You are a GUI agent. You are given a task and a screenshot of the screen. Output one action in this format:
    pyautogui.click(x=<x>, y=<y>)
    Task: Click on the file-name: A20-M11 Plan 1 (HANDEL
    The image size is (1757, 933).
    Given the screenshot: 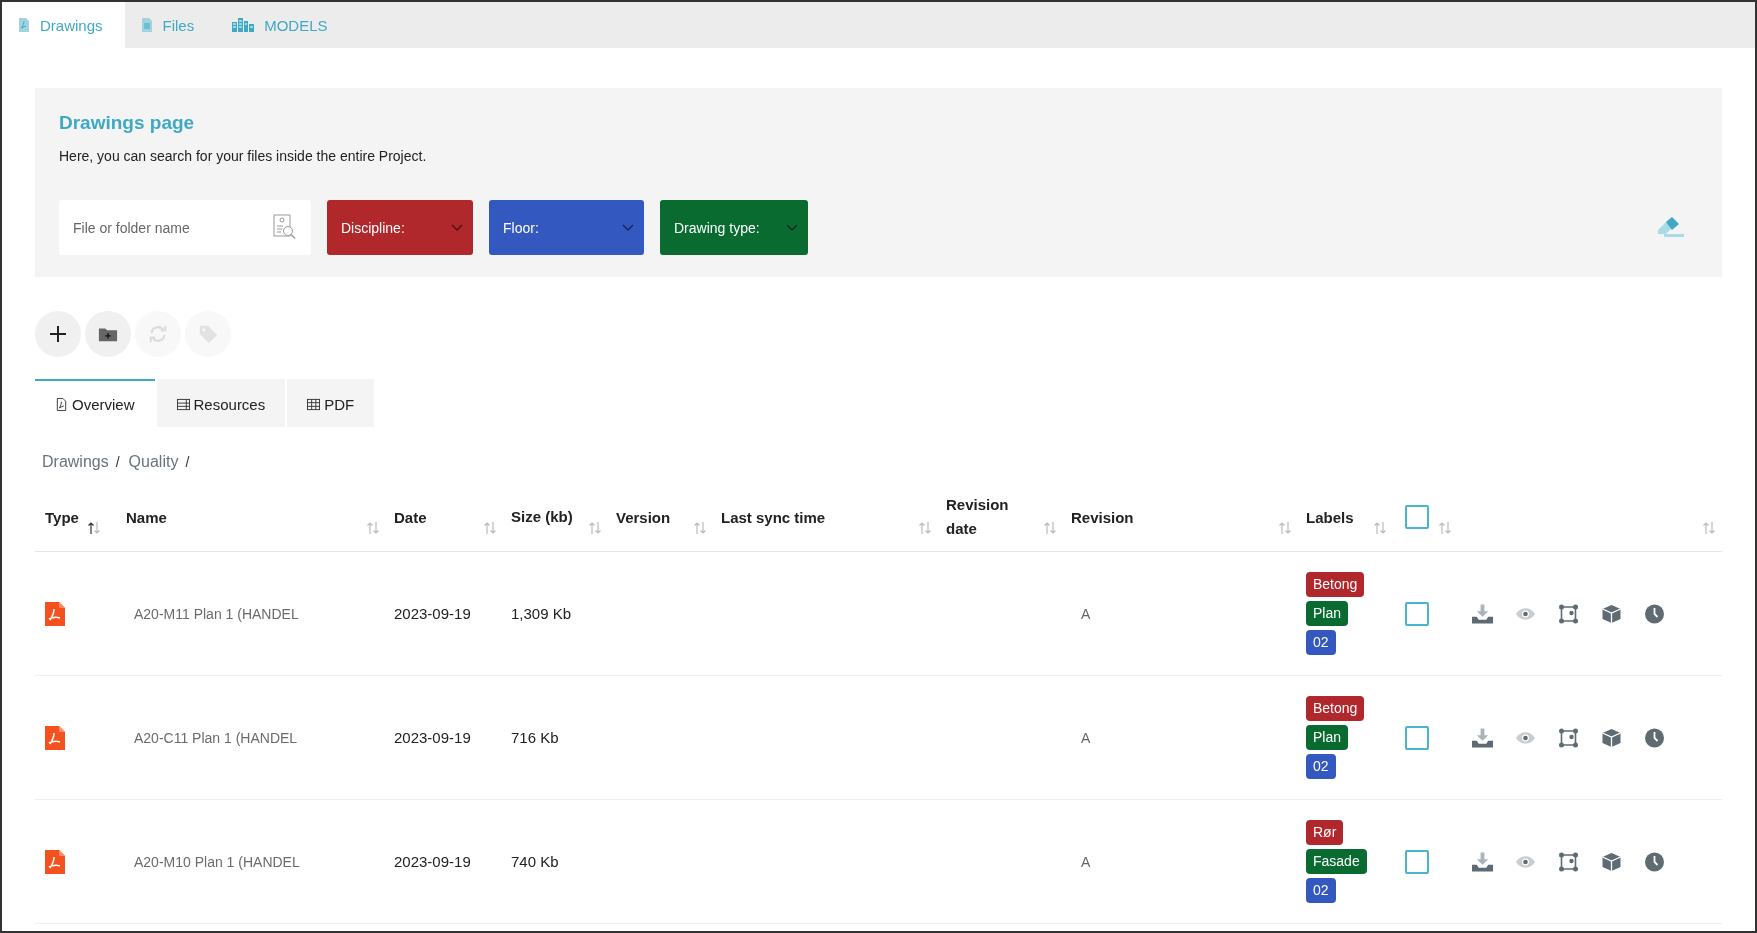 What is the action you would take?
    pyautogui.click(x=212, y=613)
    